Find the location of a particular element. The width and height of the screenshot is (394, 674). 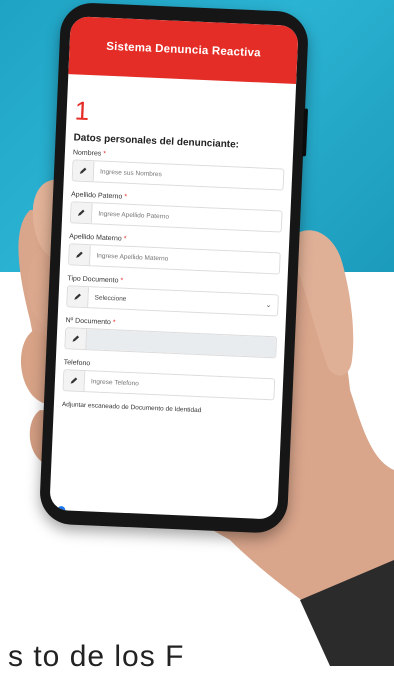

app-title: Sistema Denuncia Reactiva is located at coordinates (183, 50).